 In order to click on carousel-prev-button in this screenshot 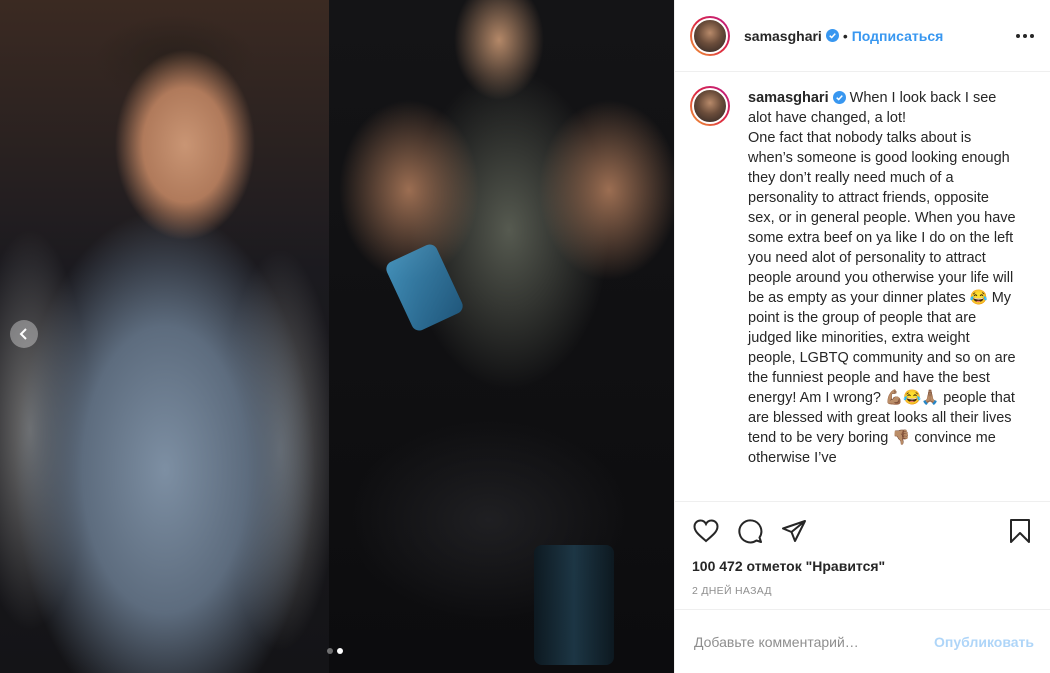, I will do `click(24, 334)`.